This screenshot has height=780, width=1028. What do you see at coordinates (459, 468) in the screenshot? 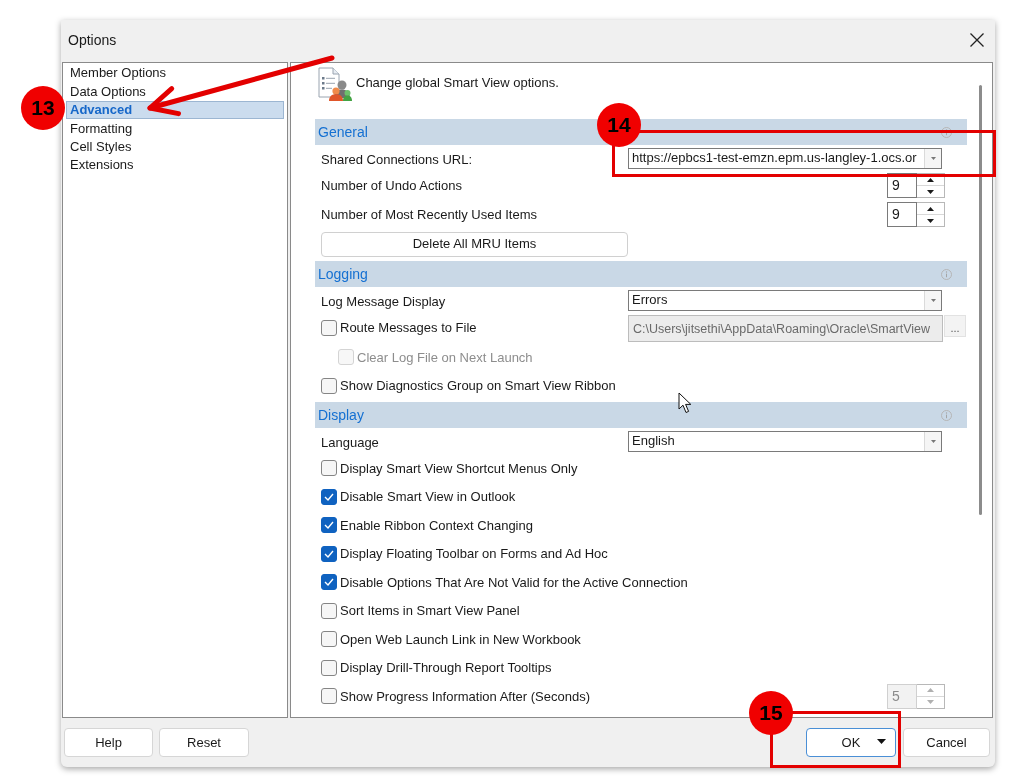
I see `checkbox-label: Display Smart View Shortcut Menus Only` at bounding box center [459, 468].